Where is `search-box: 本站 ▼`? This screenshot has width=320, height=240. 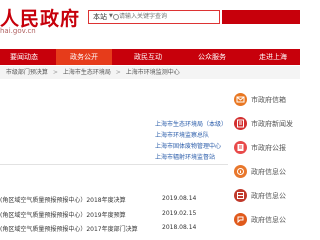
search-box: 本站 ▼ is located at coordinates (154, 17).